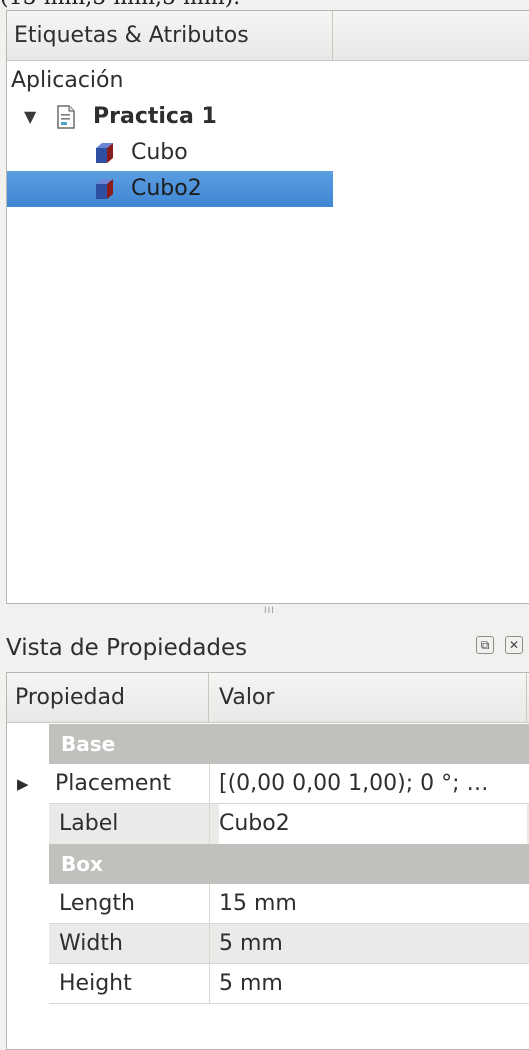 This screenshot has width=529, height=1050. What do you see at coordinates (485, 645) in the screenshot?
I see `float-panel-icon: ⧉` at bounding box center [485, 645].